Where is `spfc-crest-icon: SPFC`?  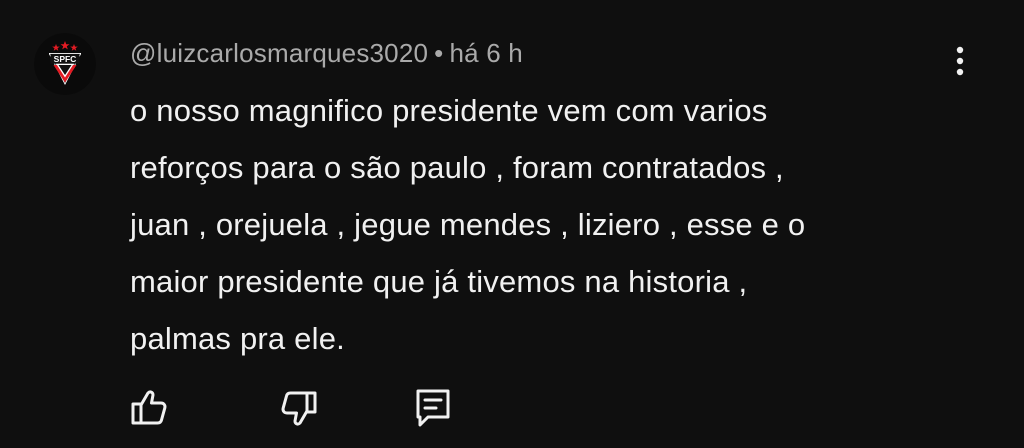
spfc-crest-icon: SPFC is located at coordinates (65, 64).